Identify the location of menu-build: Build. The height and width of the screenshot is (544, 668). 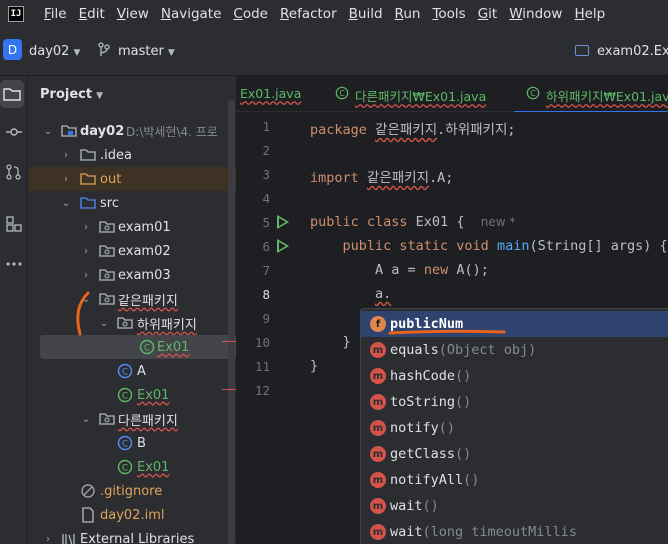
(366, 14).